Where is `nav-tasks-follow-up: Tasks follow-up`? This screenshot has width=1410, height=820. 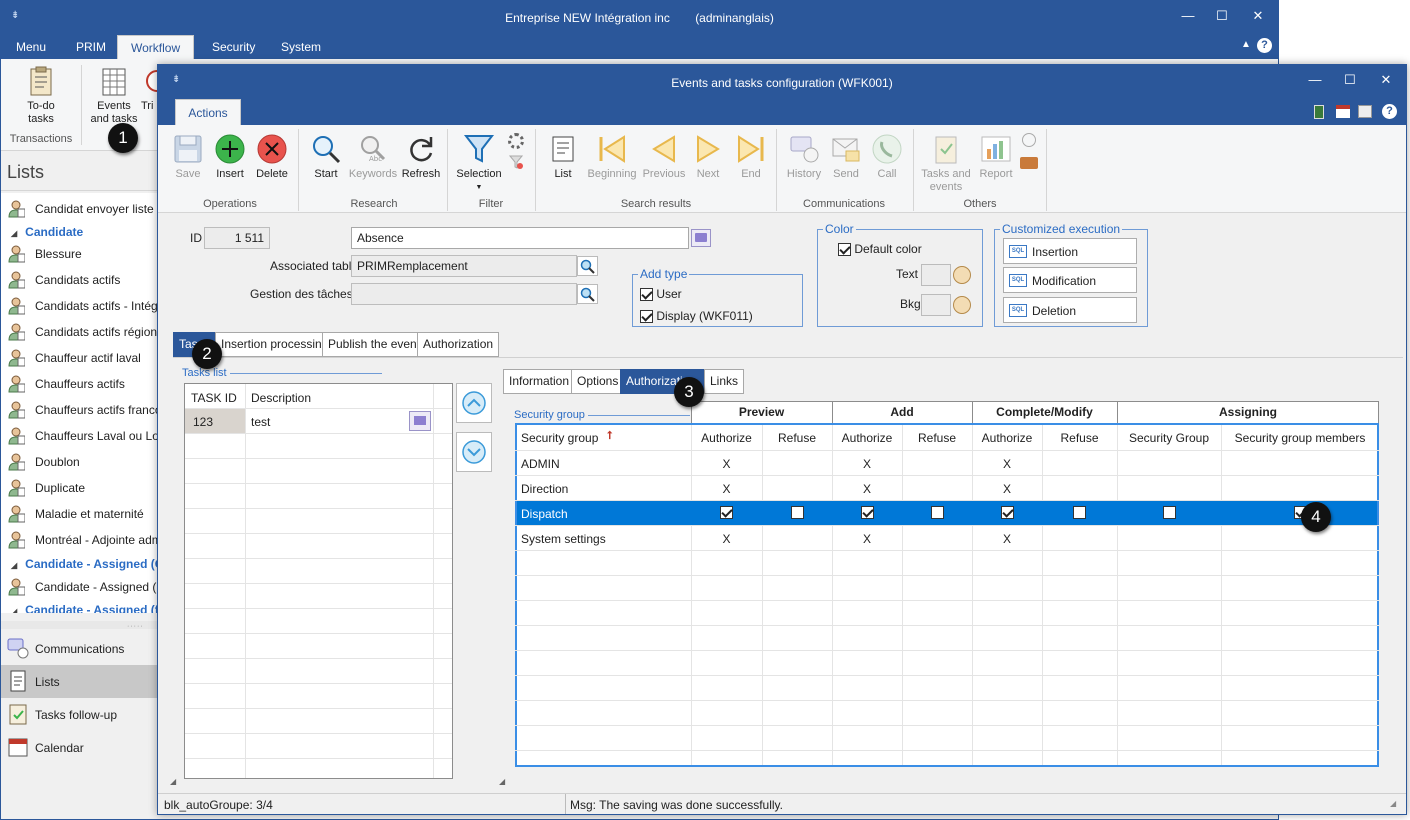 nav-tasks-follow-up: Tasks follow-up is located at coordinates (80, 714).